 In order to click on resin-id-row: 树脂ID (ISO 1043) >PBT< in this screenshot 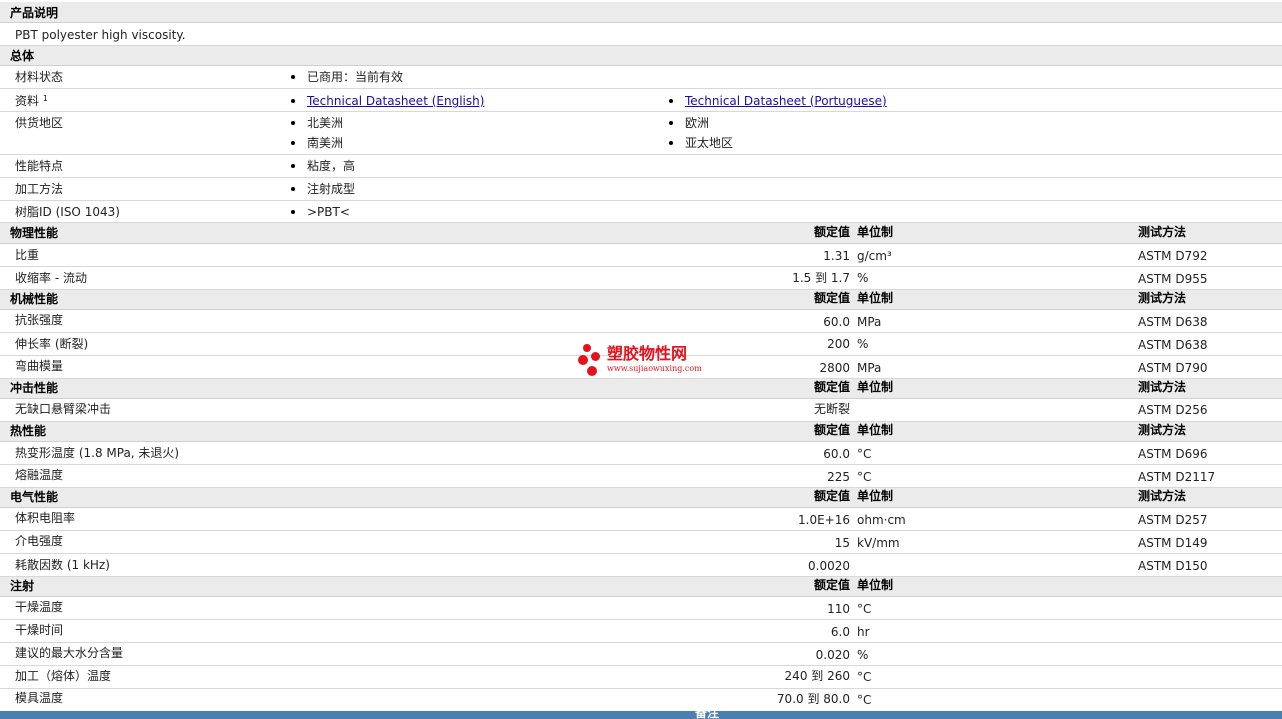, I will do `click(641, 212)`.